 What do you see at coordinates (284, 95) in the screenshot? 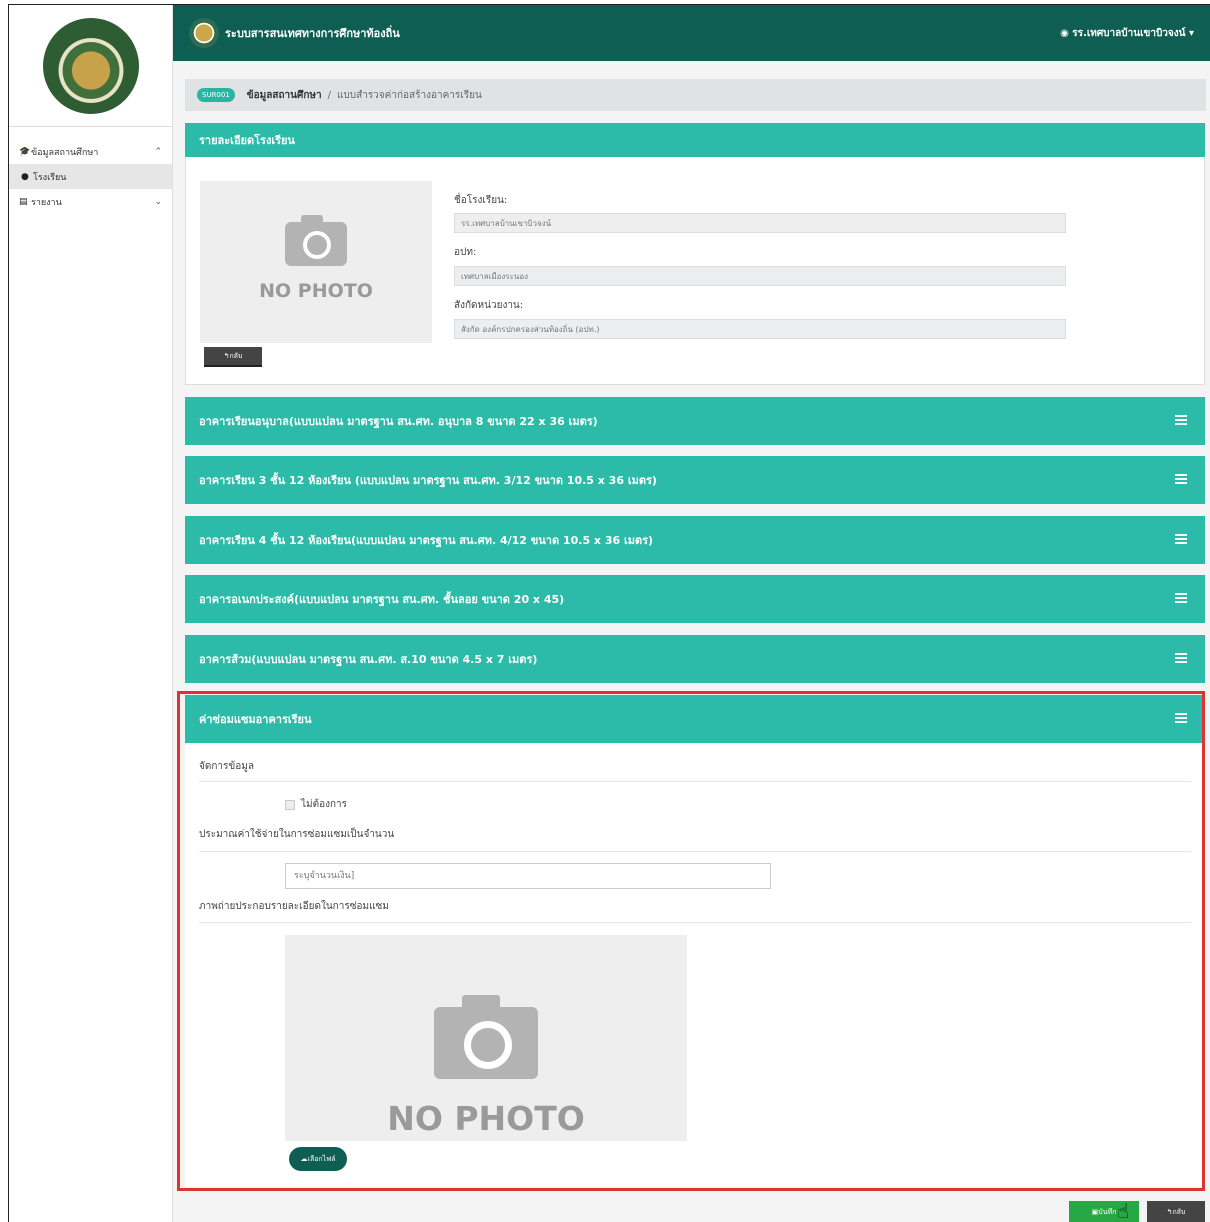
I see `breadcrumb-level1: ข้อมูลสถานศึกษา` at bounding box center [284, 95].